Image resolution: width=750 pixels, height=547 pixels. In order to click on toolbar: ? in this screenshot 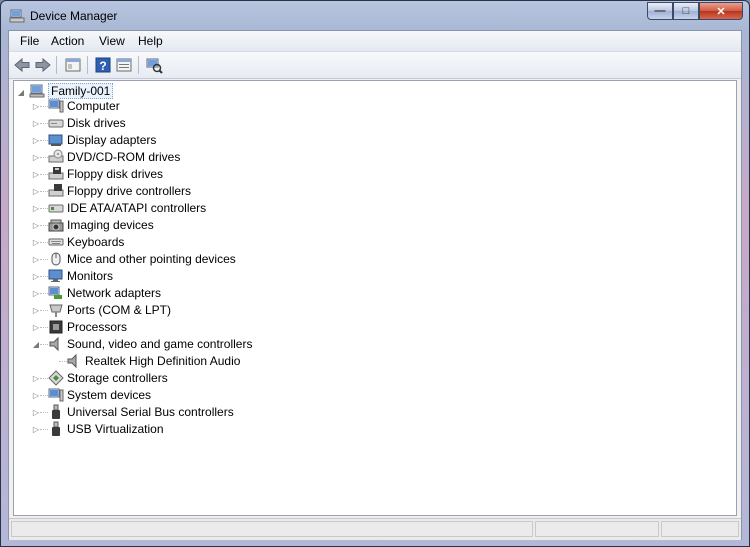, I will do `click(375, 65)`.